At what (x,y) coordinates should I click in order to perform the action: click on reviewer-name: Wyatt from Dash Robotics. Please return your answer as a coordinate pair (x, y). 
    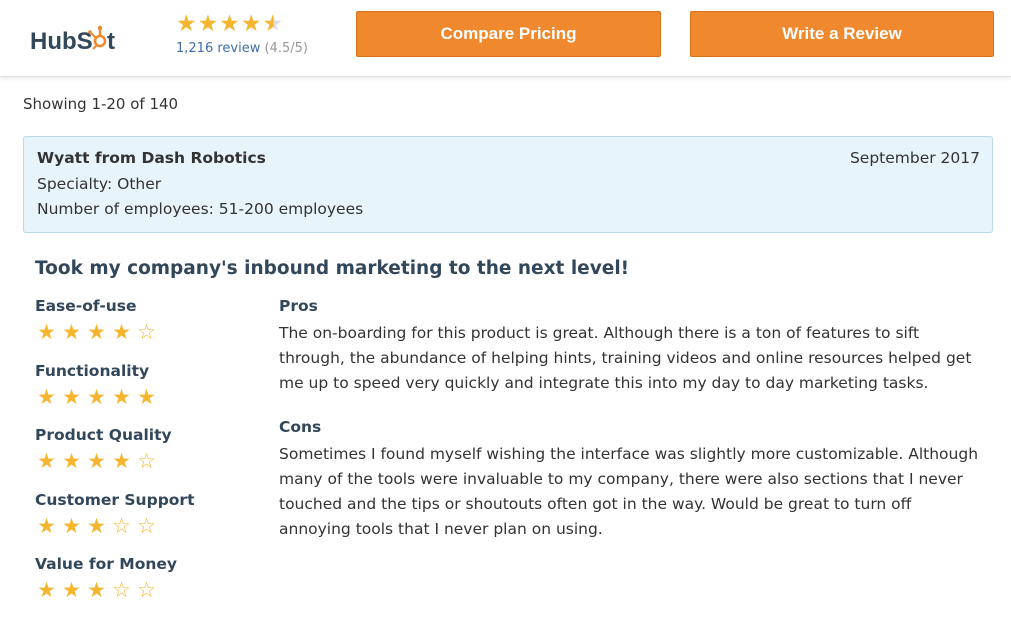
    Looking at the image, I should click on (151, 158).